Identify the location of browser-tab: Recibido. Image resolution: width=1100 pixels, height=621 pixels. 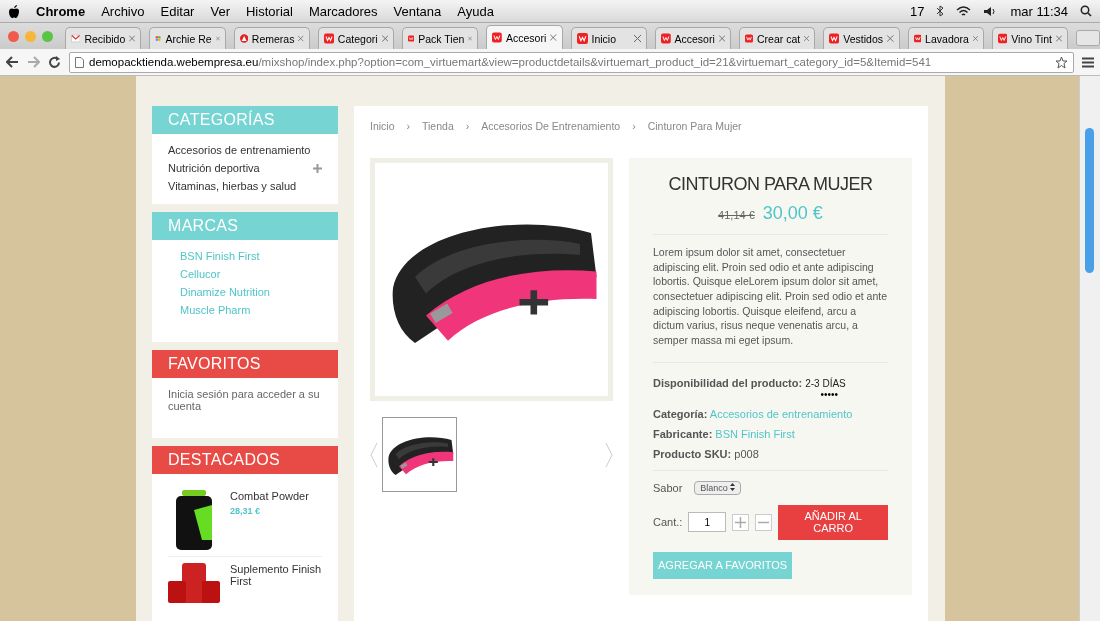
(103, 38).